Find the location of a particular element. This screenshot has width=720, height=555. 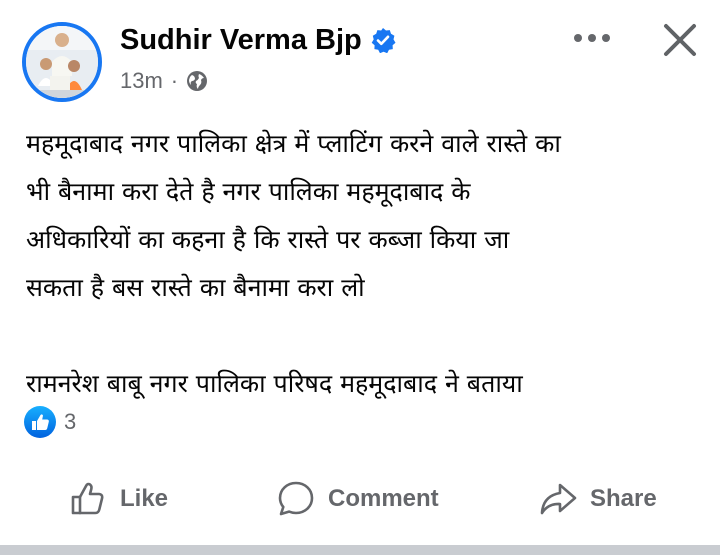

verified-badge-icon is located at coordinates (383, 40).